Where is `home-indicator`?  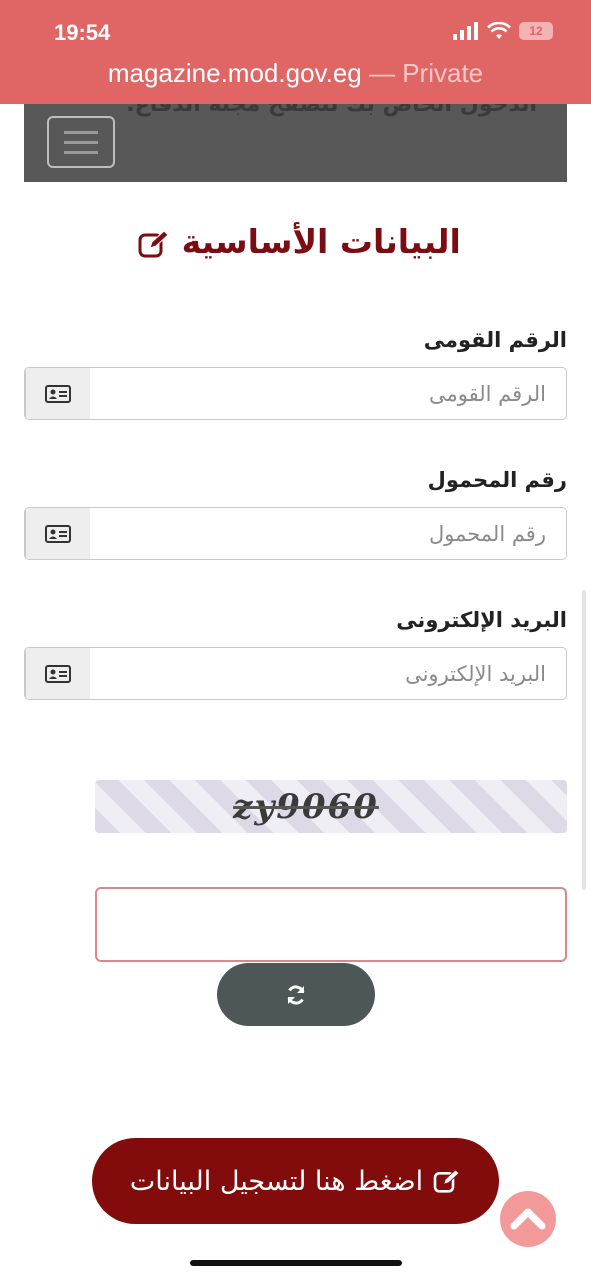
home-indicator is located at coordinates (296, 1263).